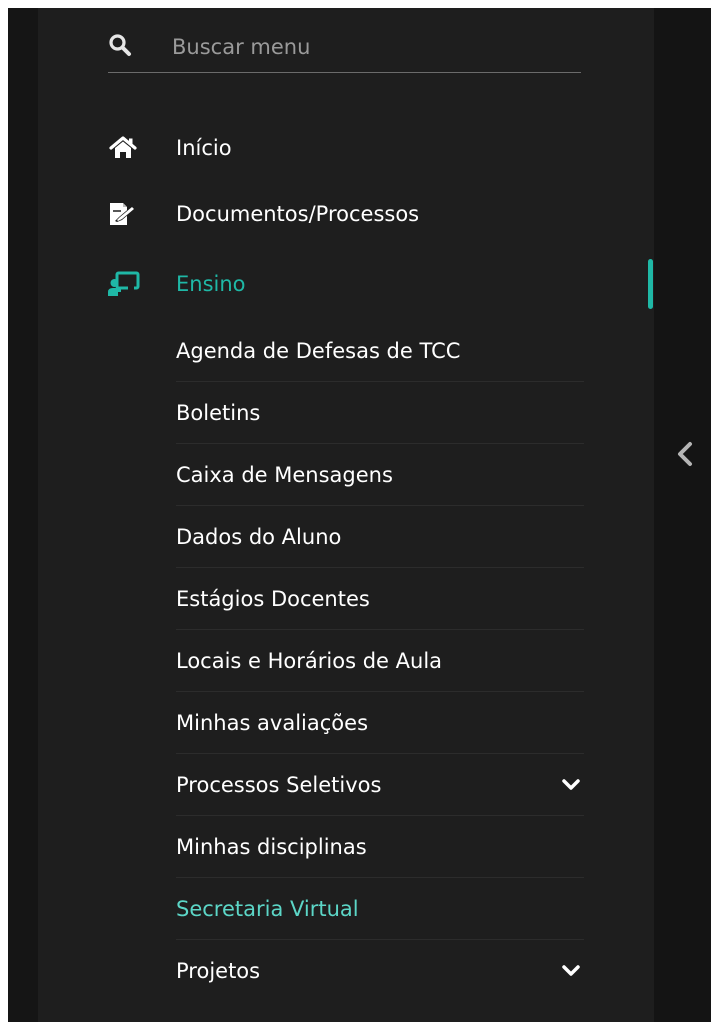  I want to click on submenu-item-label: Caixa de Mensagens, so click(284, 474).